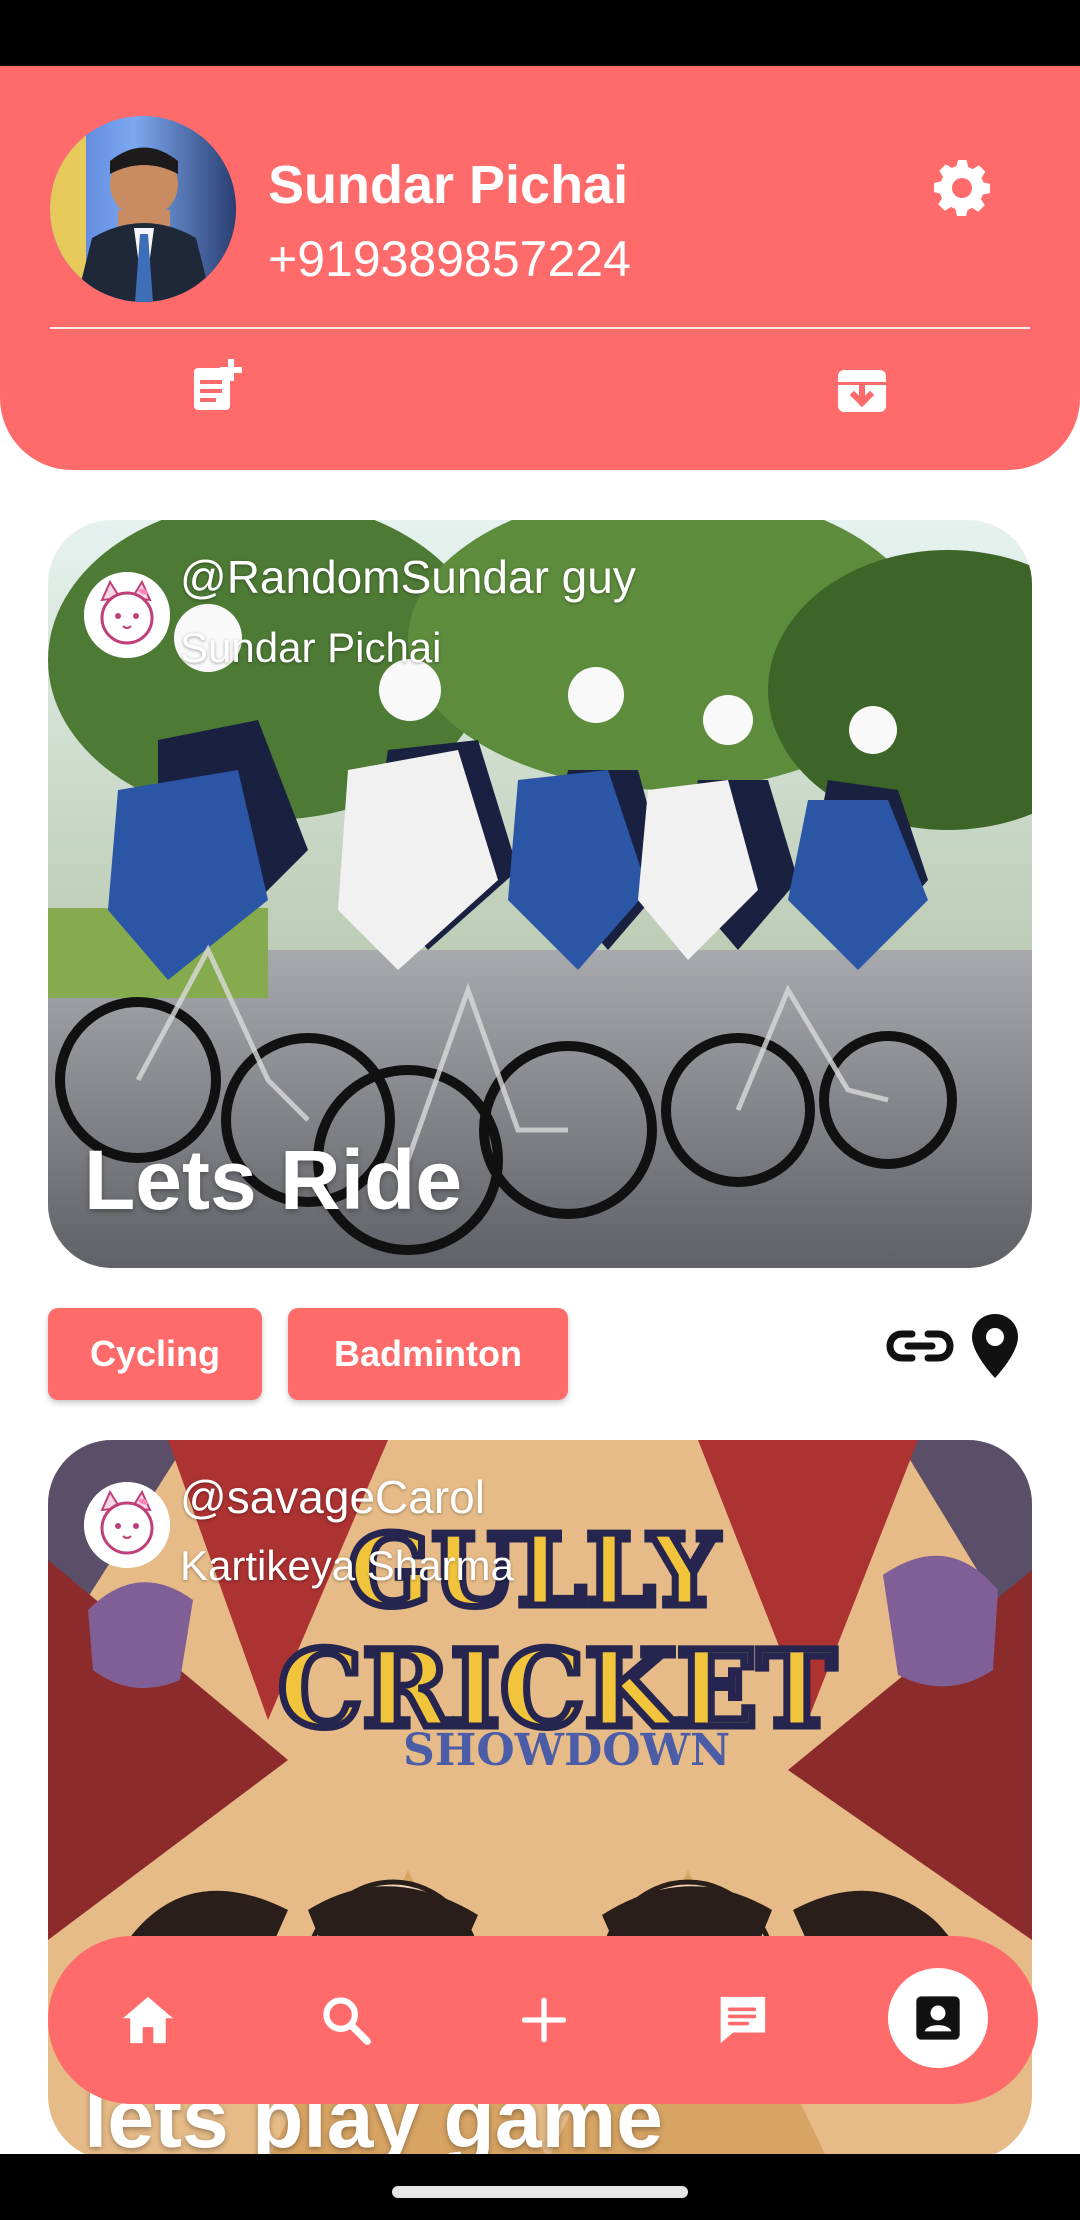  I want to click on location-pin-icon, so click(995, 1346).